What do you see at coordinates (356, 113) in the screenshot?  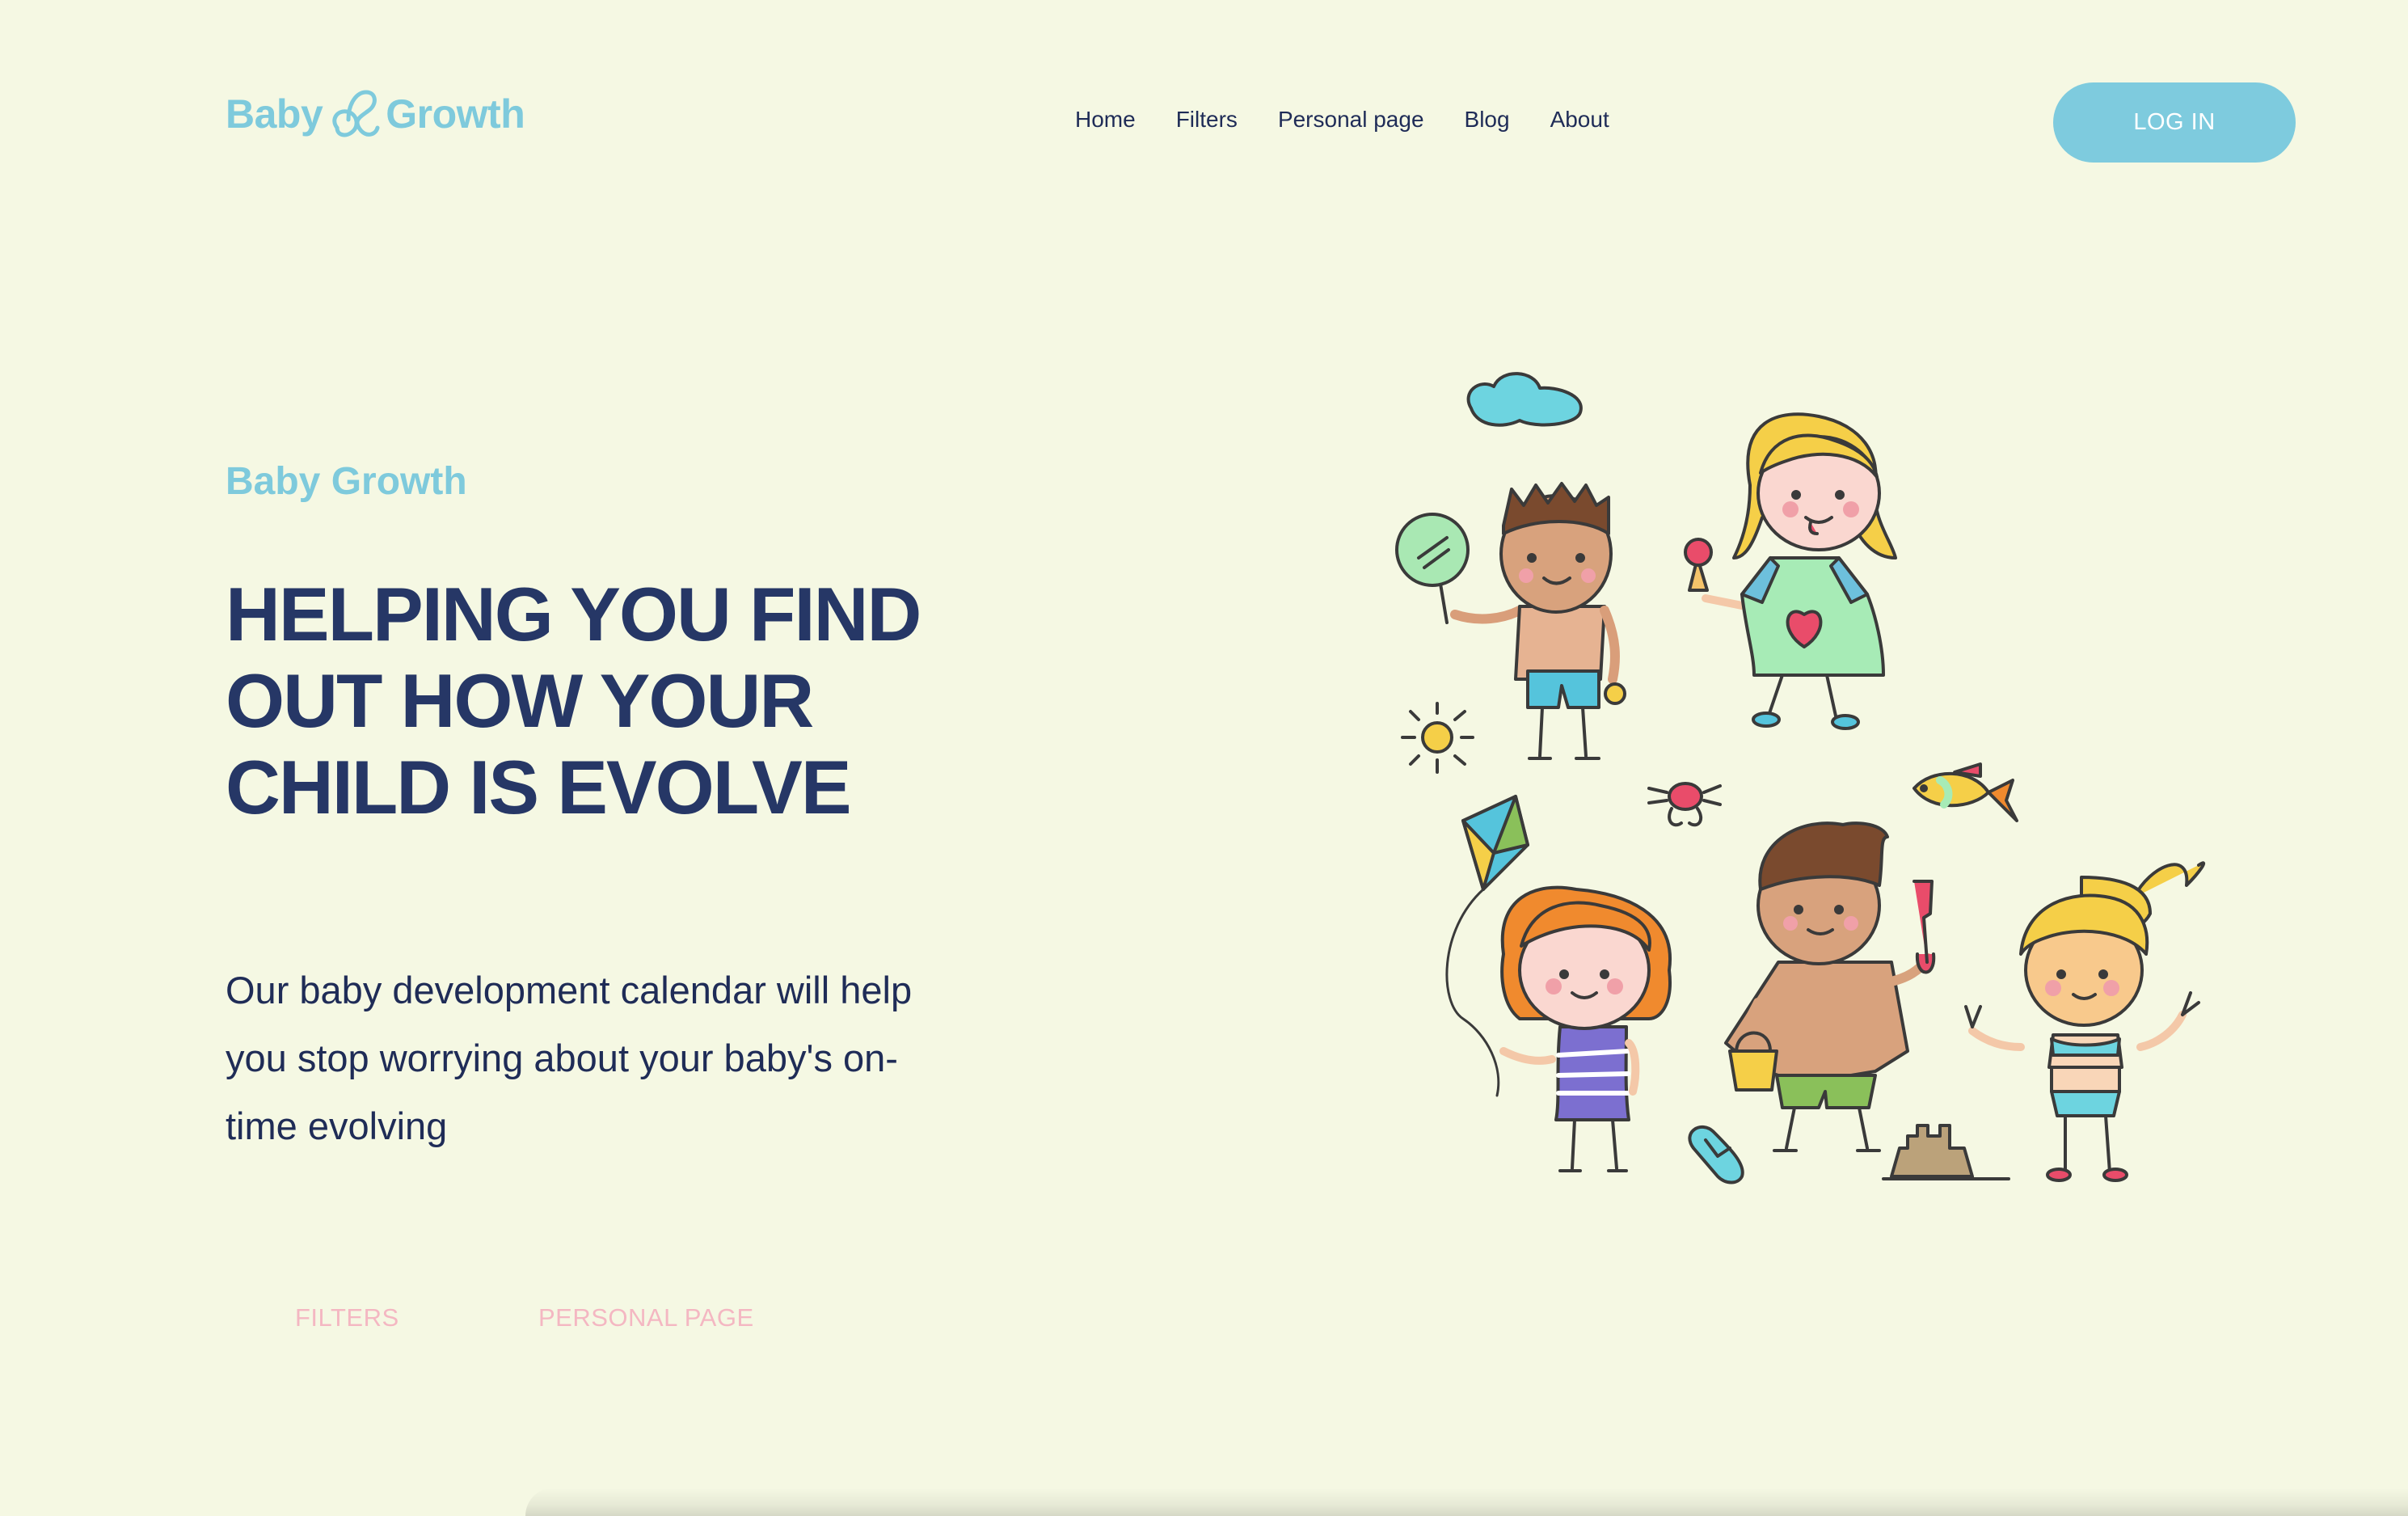 I see `pacifier-icon` at bounding box center [356, 113].